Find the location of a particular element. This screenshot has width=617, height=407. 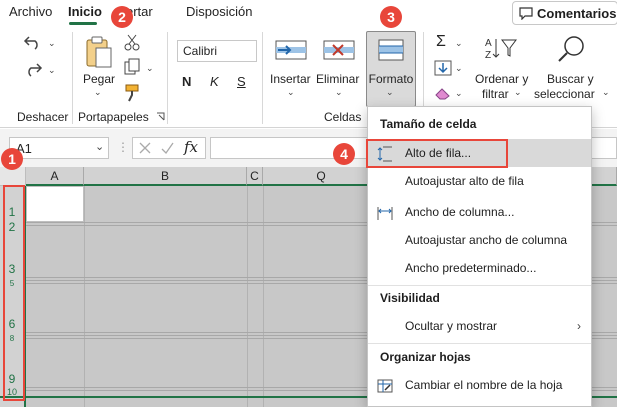

name-box: A1 is located at coordinates (59, 148).